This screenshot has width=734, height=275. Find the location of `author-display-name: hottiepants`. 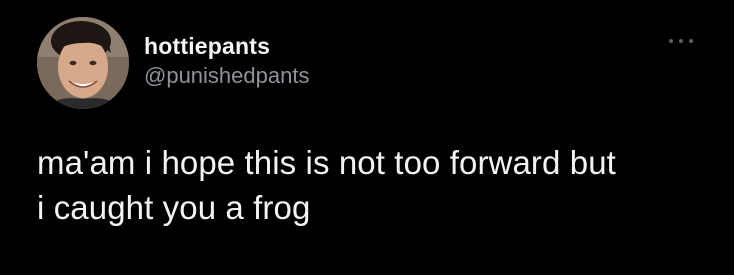

author-display-name: hottiepants is located at coordinates (226, 46).